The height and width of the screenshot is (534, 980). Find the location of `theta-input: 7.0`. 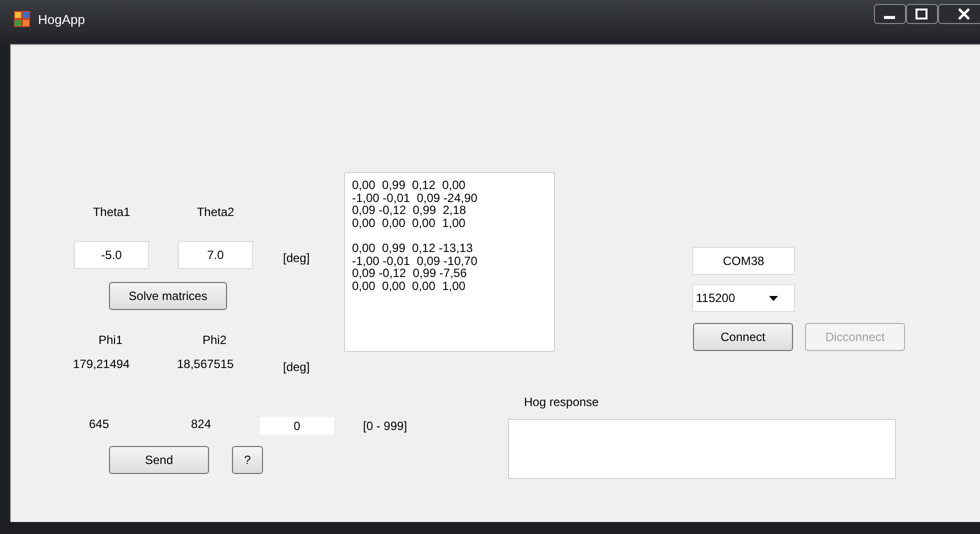

theta-input: 7.0 is located at coordinates (215, 255).